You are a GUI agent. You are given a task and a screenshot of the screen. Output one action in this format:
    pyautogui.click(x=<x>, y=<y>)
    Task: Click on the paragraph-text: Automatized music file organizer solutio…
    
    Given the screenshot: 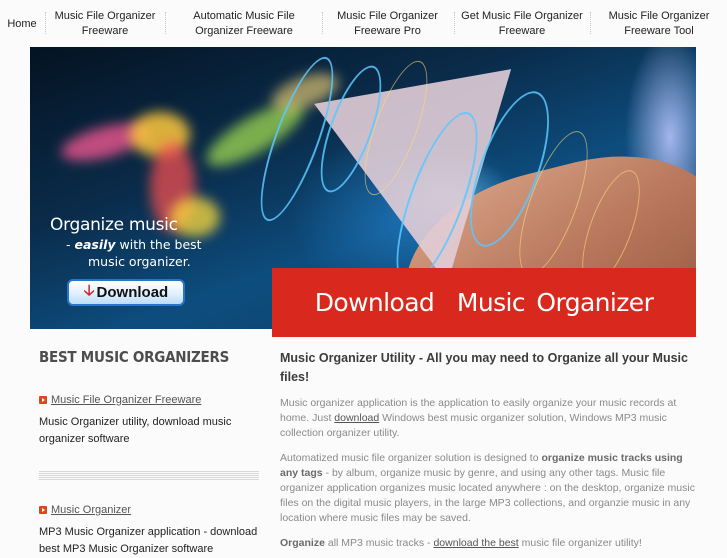 What is the action you would take?
    pyautogui.click(x=411, y=458)
    